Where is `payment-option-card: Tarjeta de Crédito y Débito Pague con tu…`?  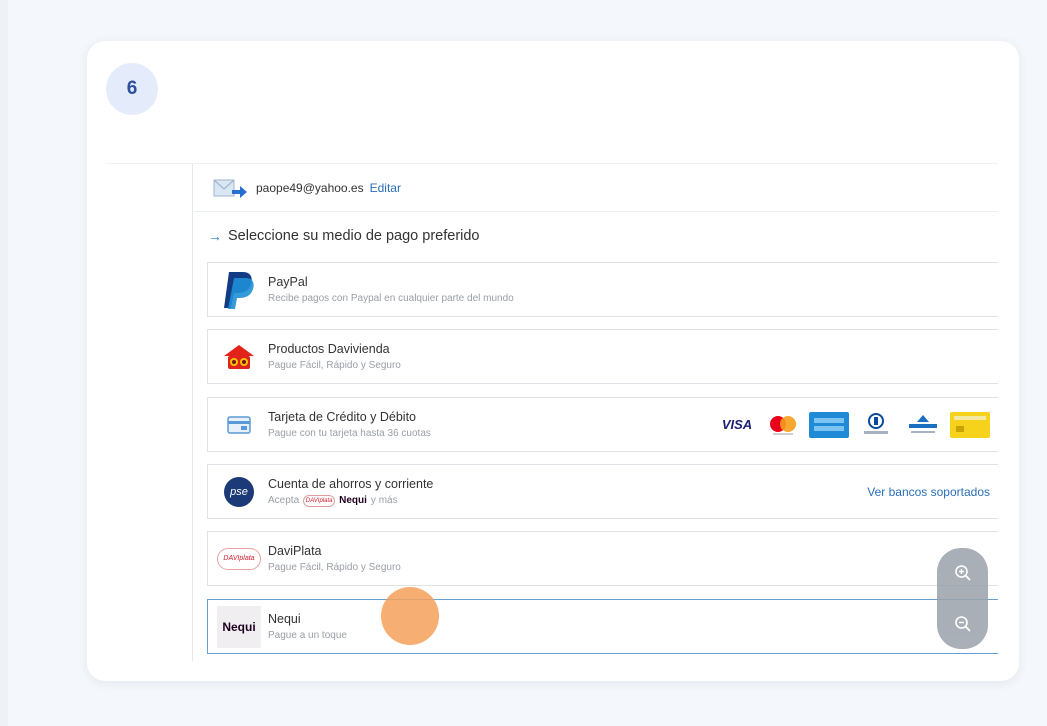 payment-option-card: Tarjeta de Crédito y Débito Pague con tu… is located at coordinates (602, 424).